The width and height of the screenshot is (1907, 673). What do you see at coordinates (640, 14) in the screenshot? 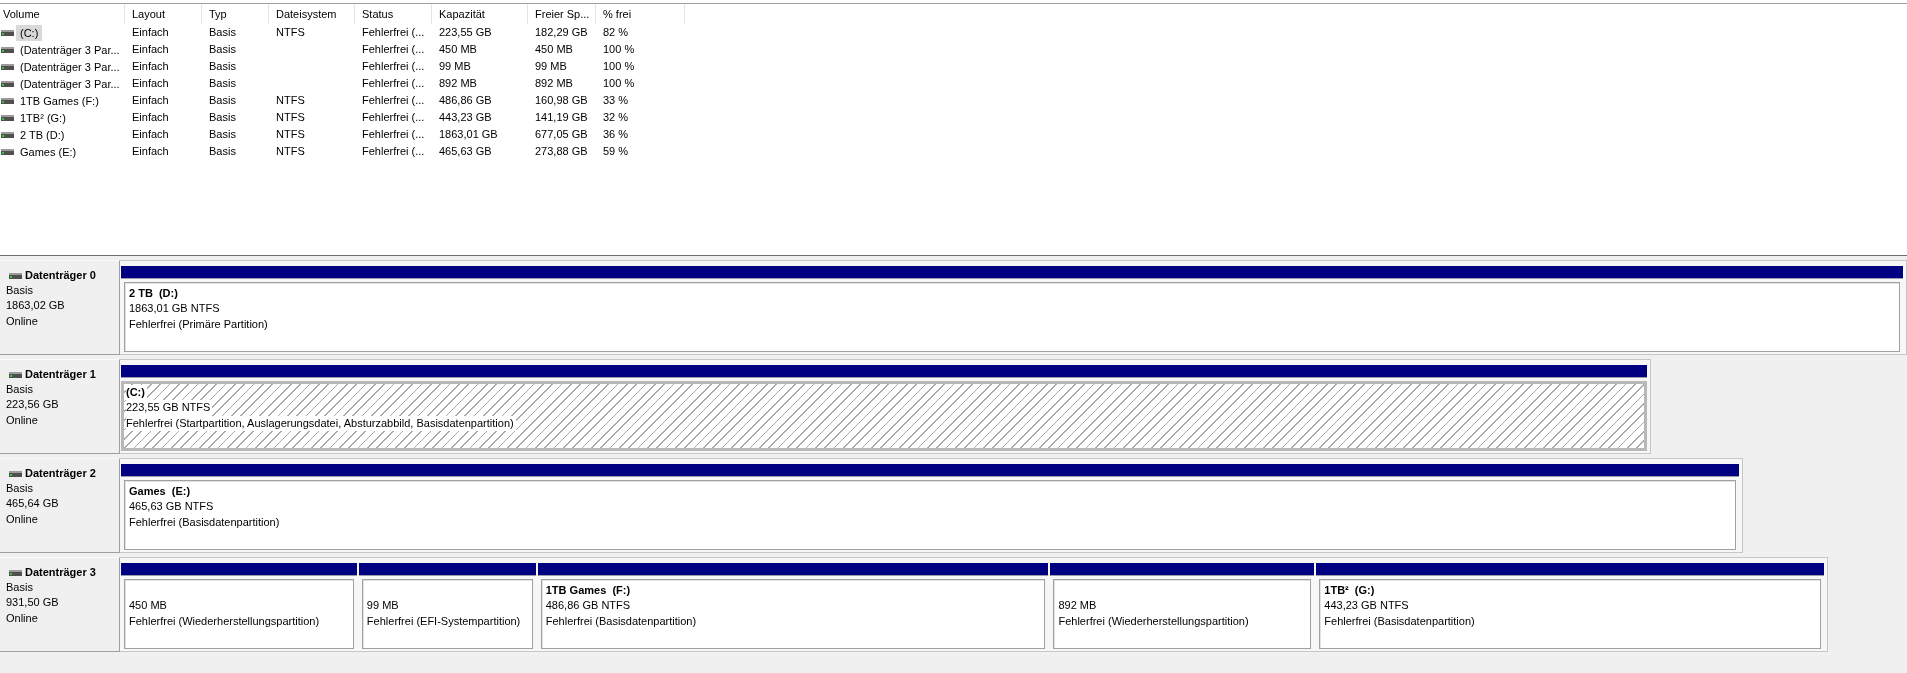
I see `column-header: % frei` at bounding box center [640, 14].